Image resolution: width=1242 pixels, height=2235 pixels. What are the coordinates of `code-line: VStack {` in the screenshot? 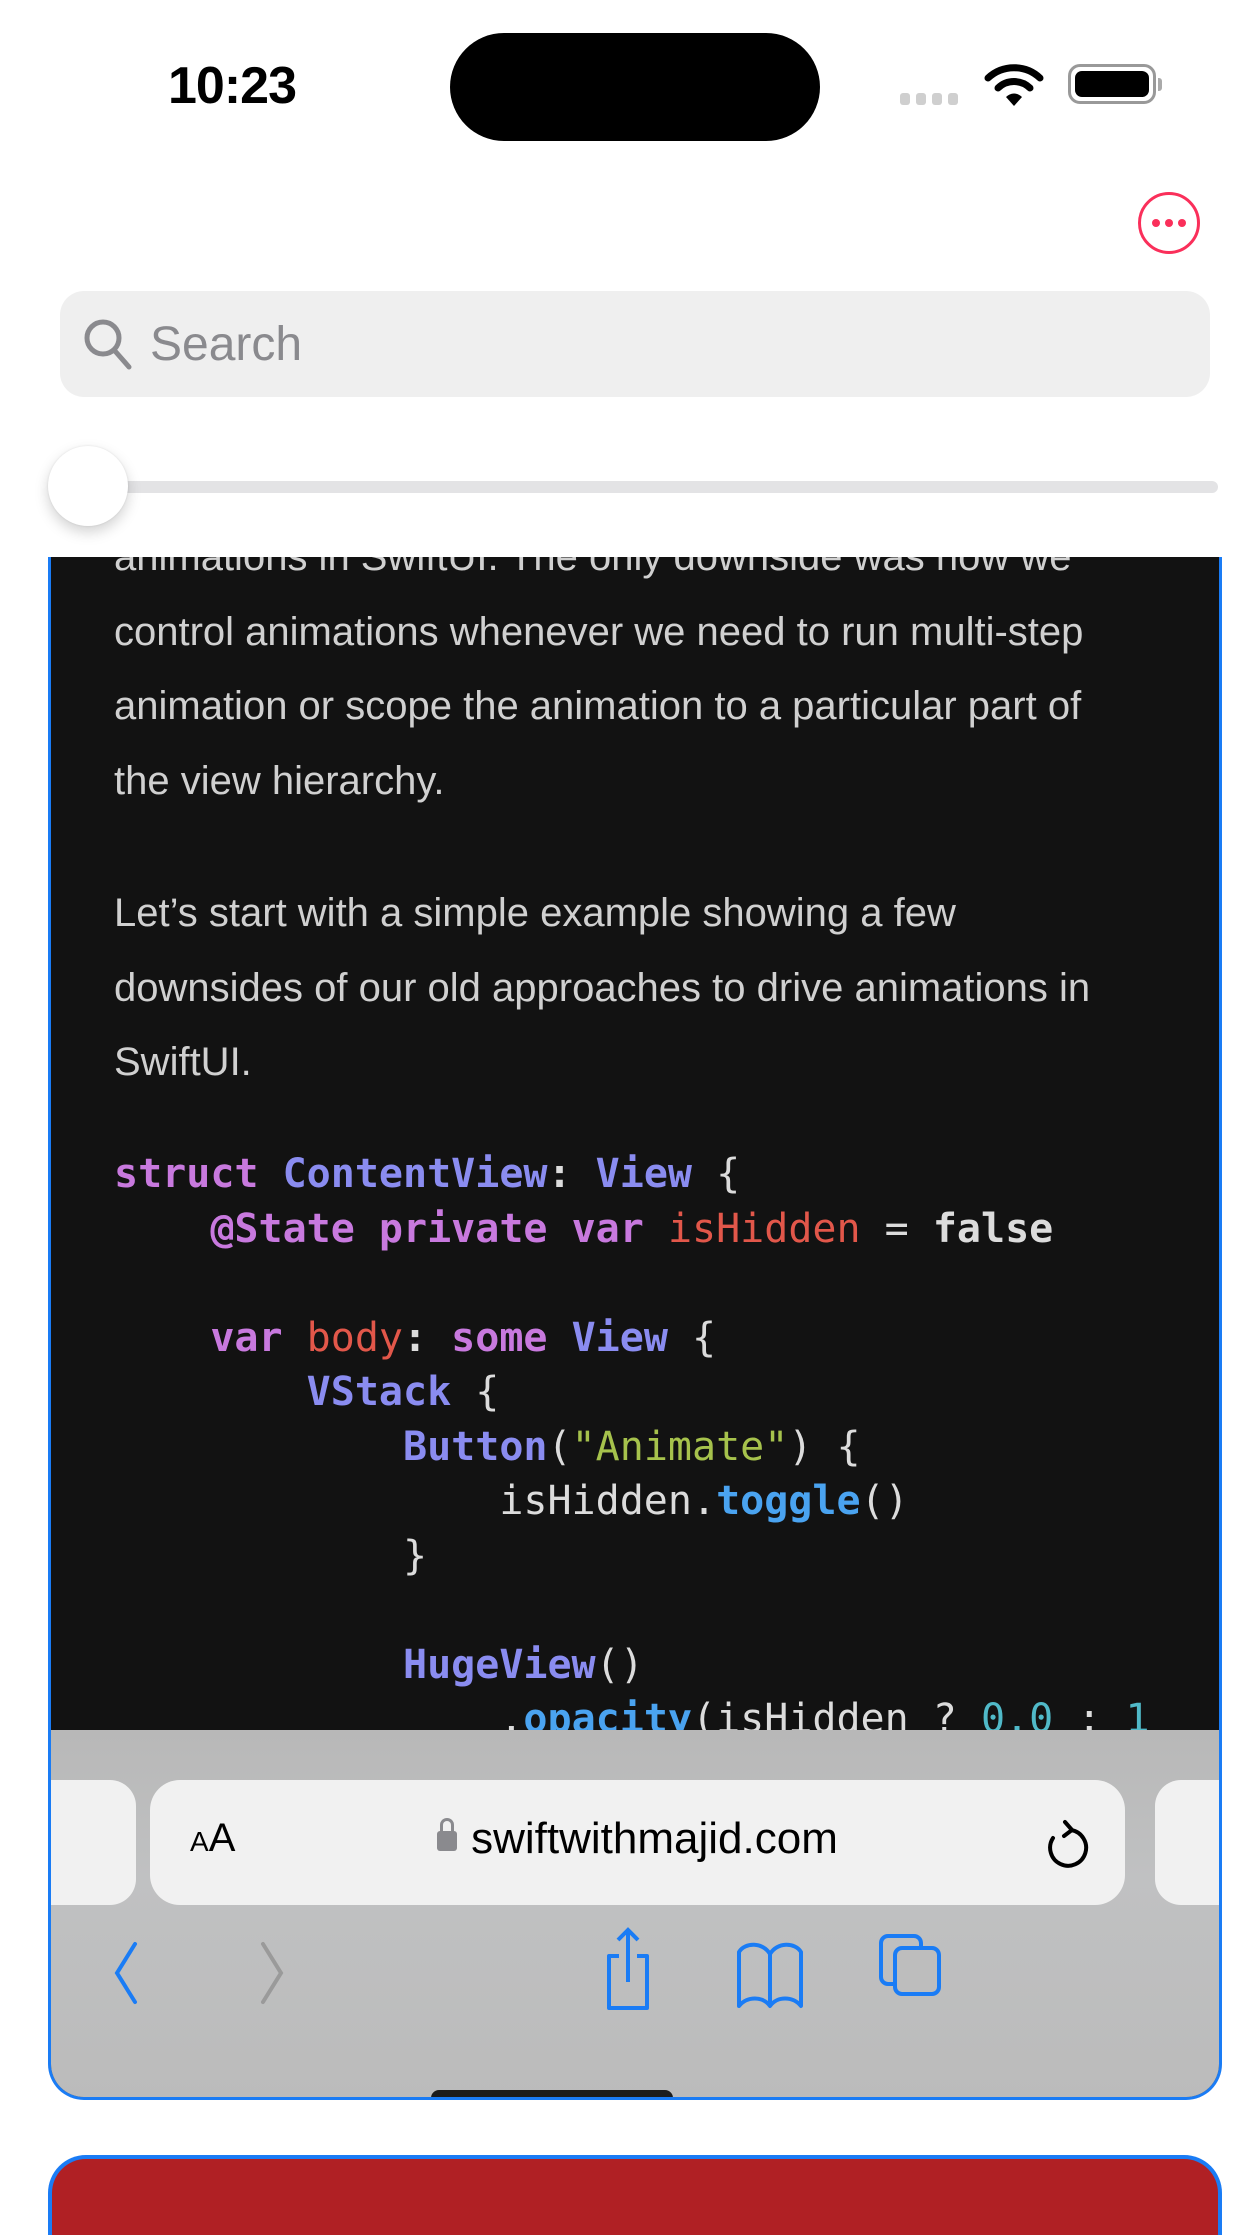 It's located at (632, 1392).